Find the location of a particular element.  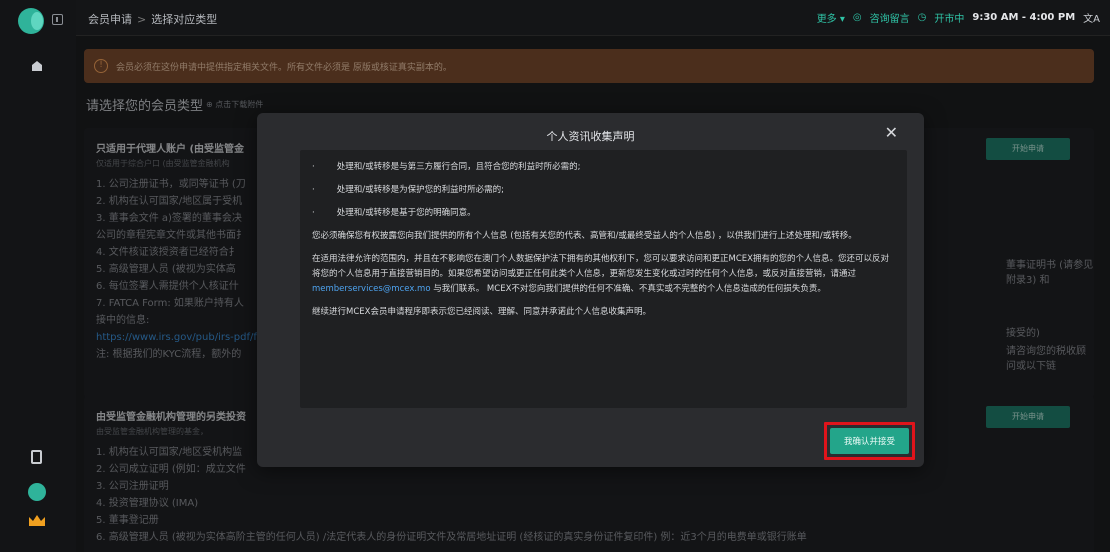

bullet-item: · 处理和/或转移是与第三方履行合同，且符合您的利益时所必需的; is located at coordinates (603, 167).